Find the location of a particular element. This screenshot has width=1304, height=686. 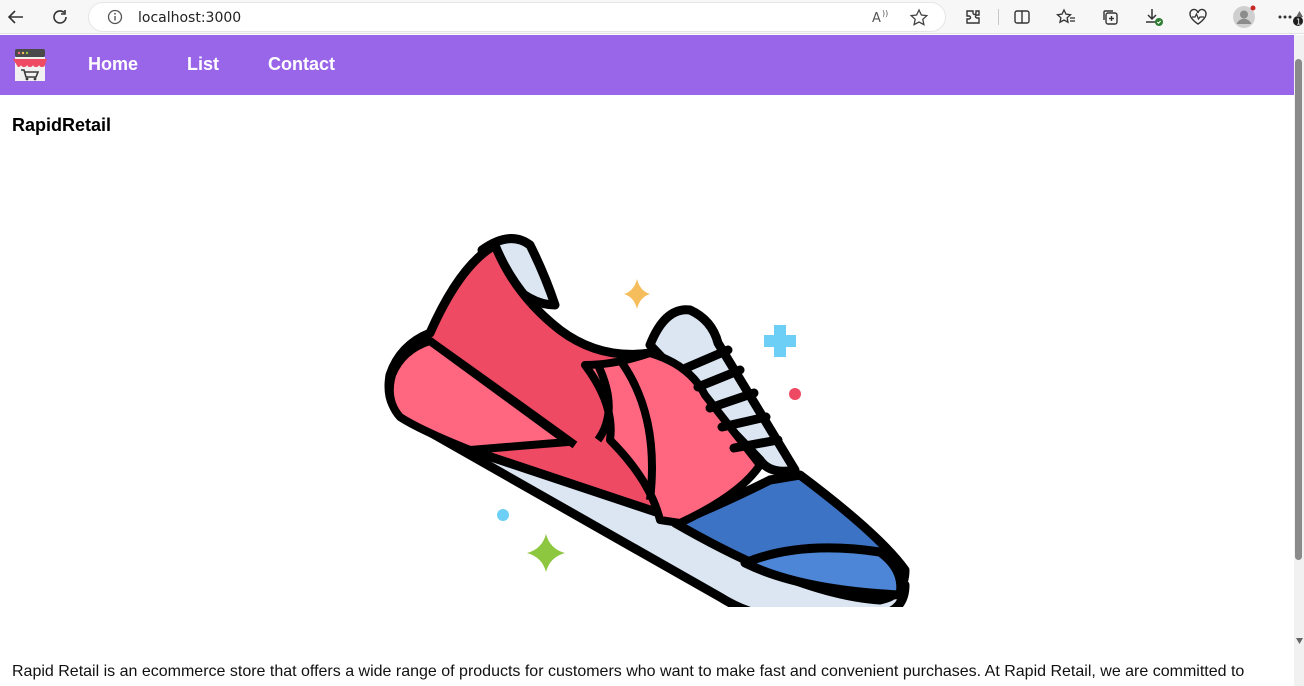

profile-icon is located at coordinates (1244, 17).